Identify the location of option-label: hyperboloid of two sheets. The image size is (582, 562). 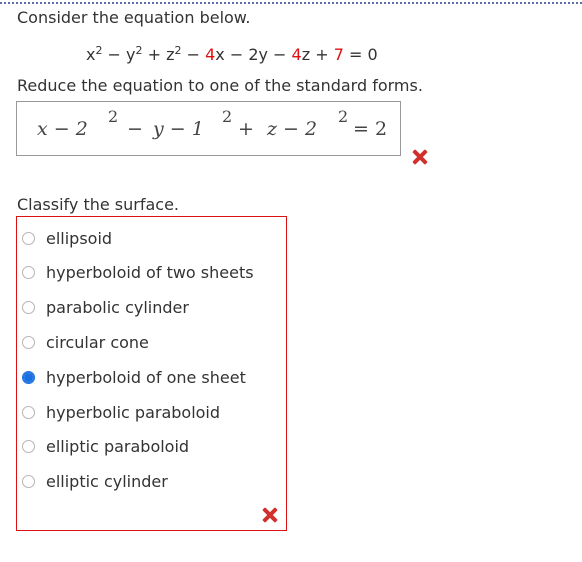
(150, 272).